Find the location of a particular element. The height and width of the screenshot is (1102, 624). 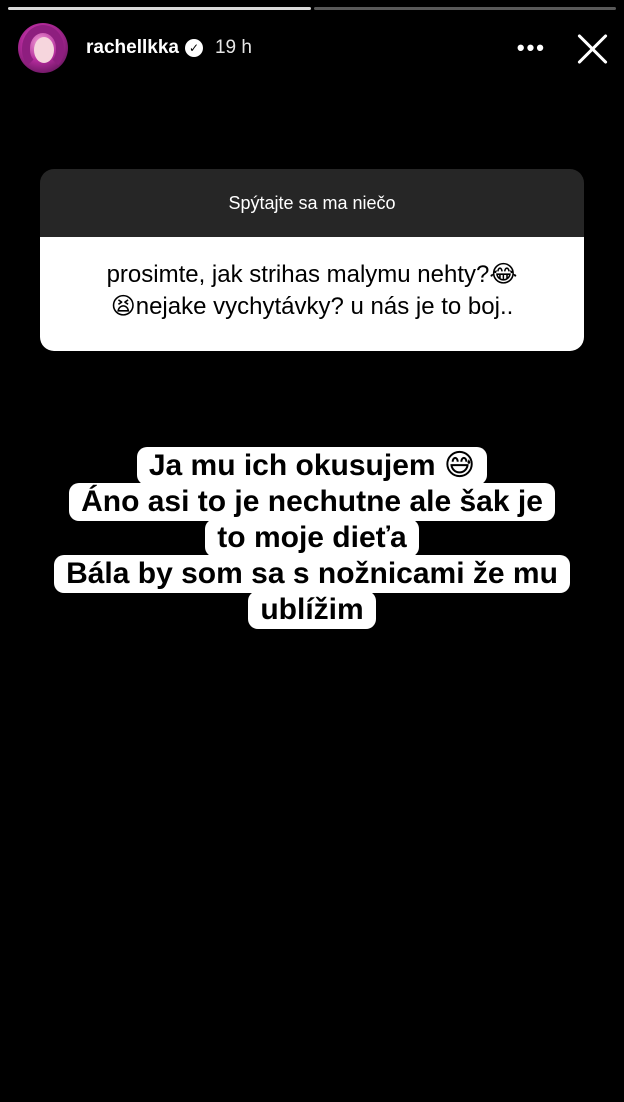

answer-line: to moje dieťa is located at coordinates (312, 538).